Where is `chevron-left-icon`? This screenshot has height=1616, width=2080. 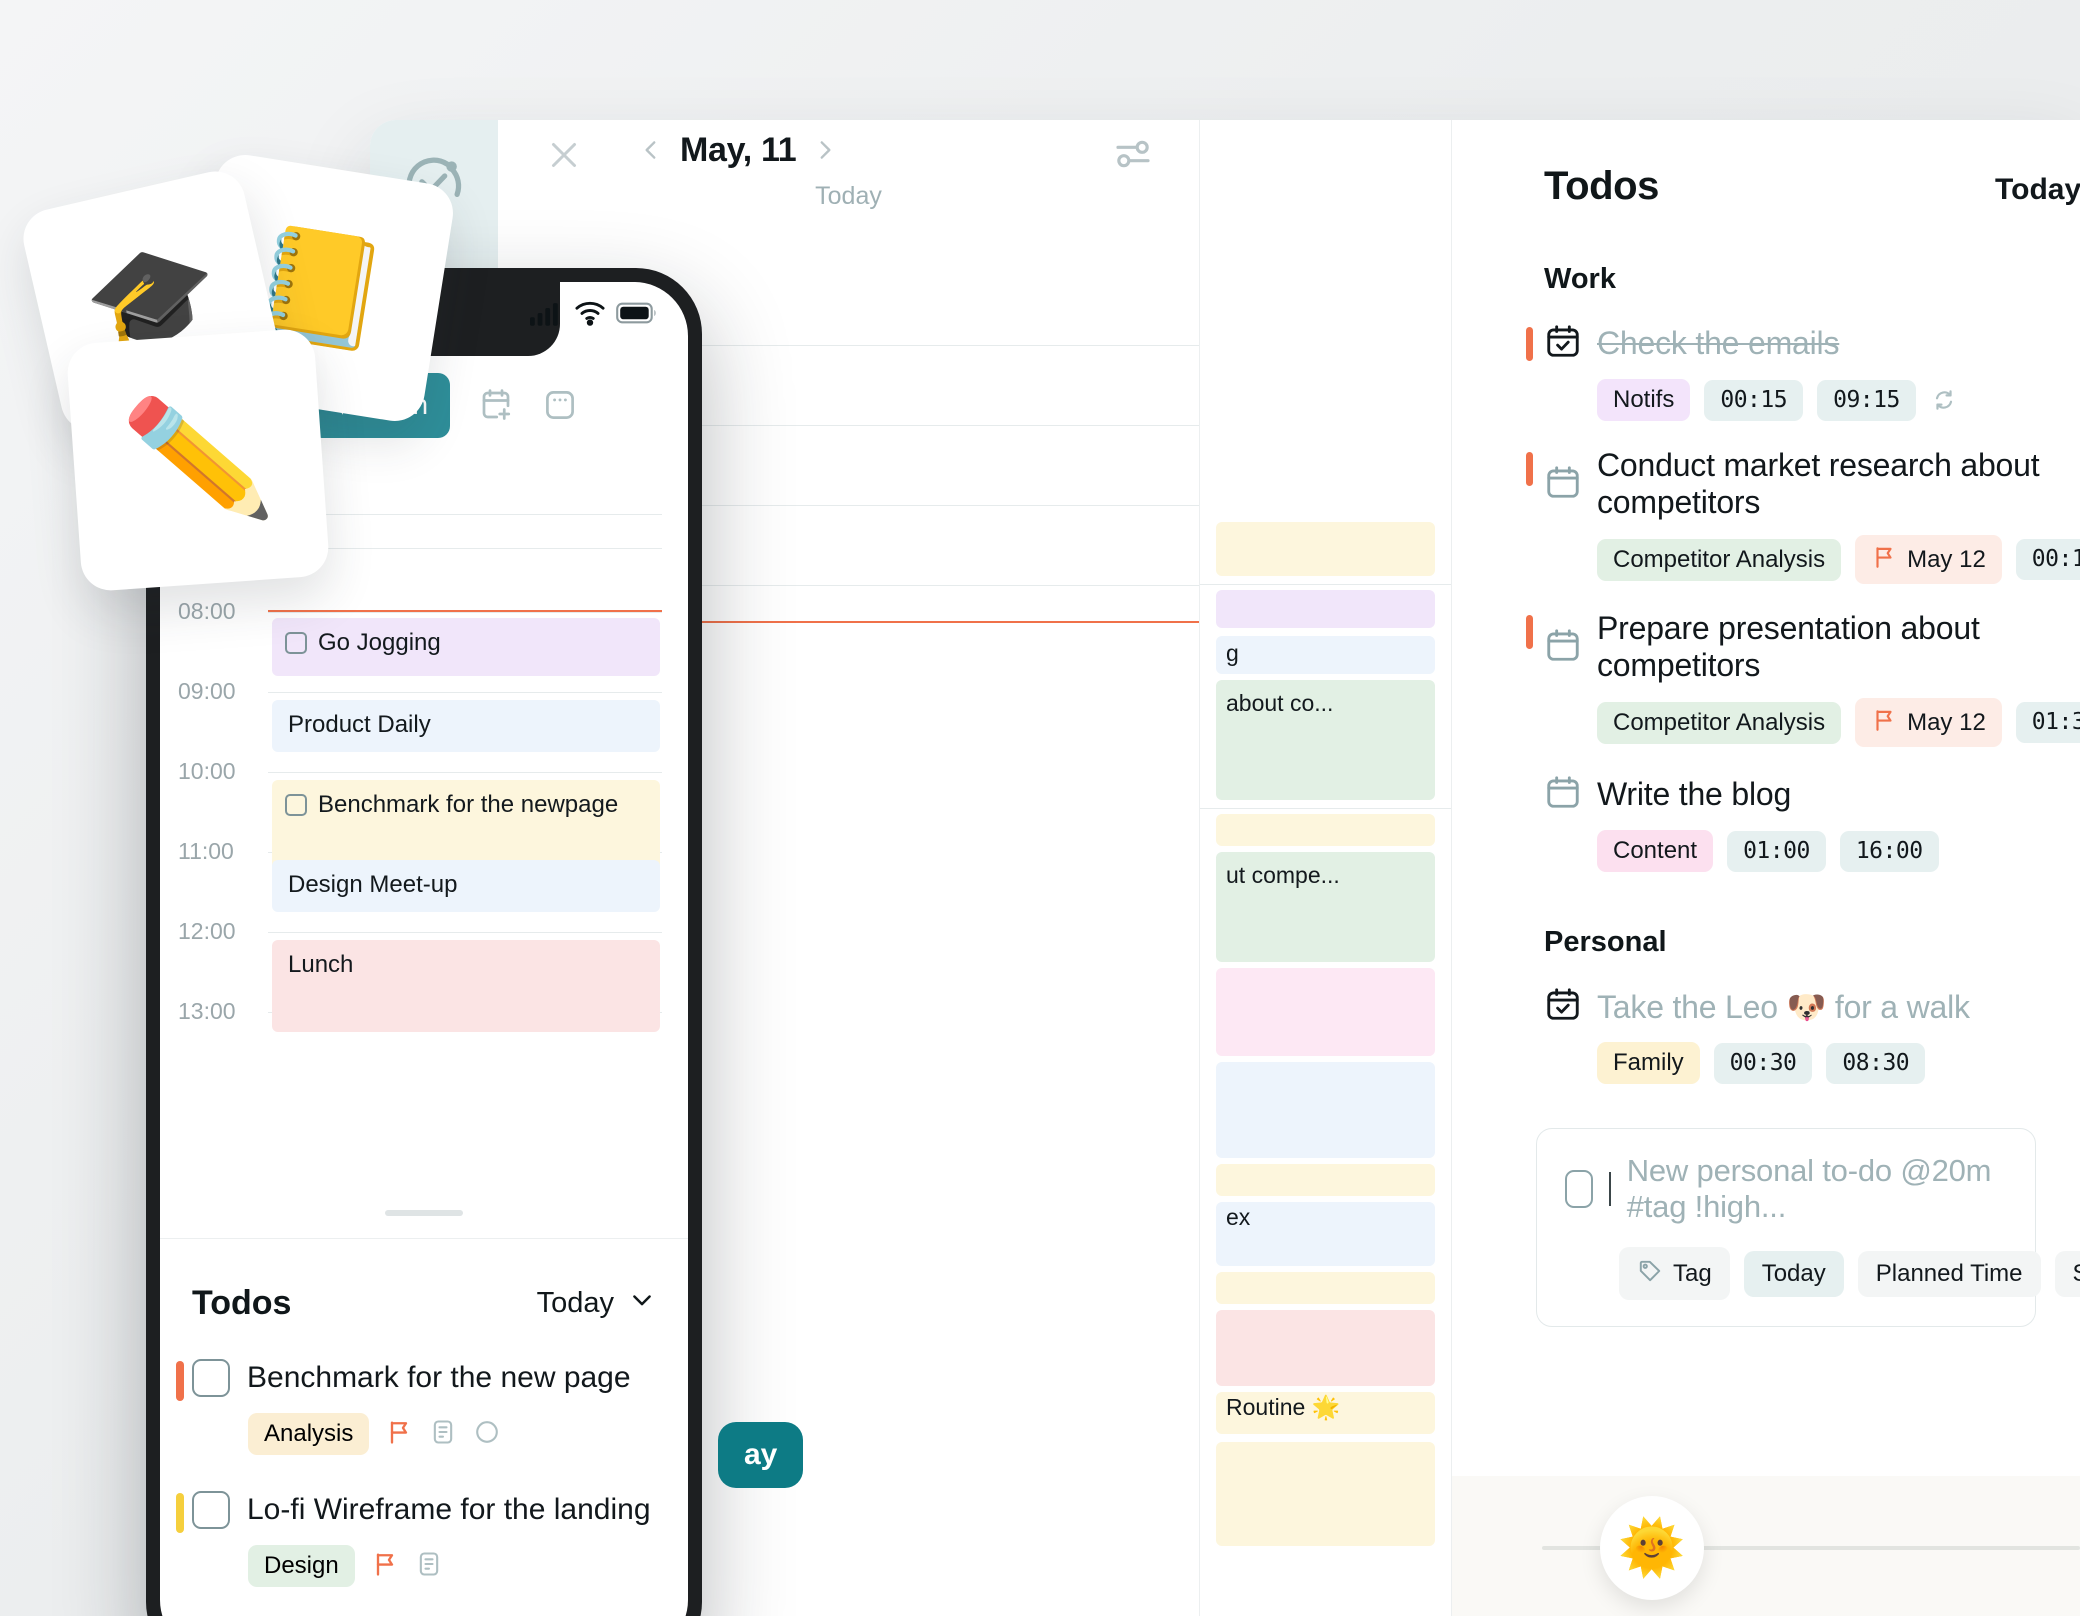
chevron-left-icon is located at coordinates (651, 150).